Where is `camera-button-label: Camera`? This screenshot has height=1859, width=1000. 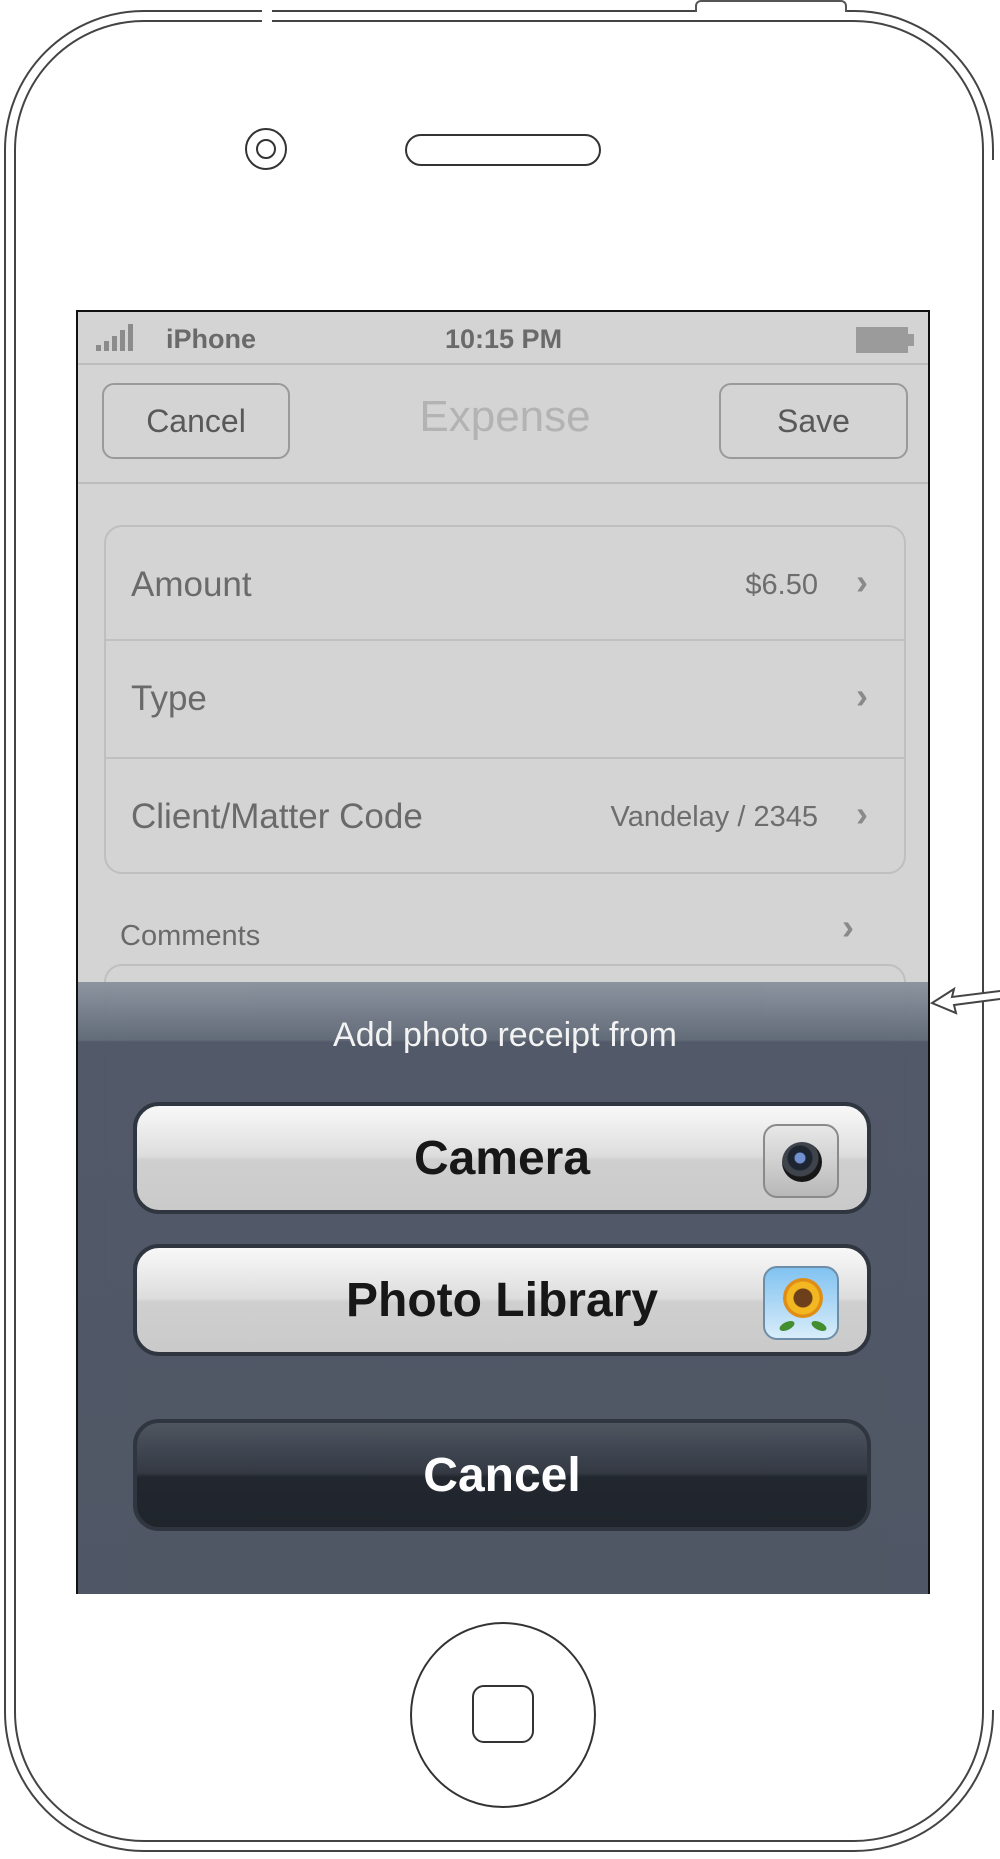
camera-button-label: Camera is located at coordinates (502, 1158).